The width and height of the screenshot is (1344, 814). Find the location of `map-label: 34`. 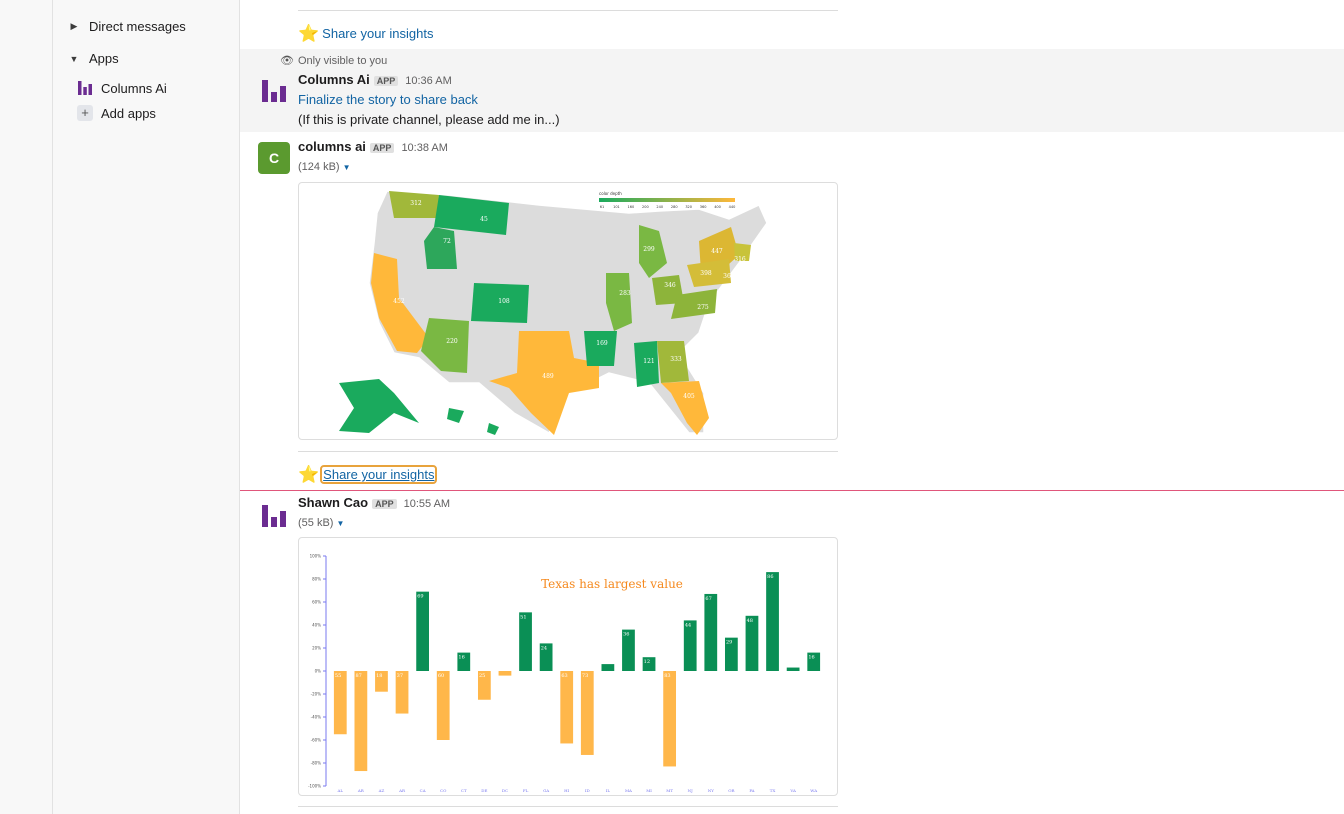

map-label: 34 is located at coordinates (405, 399).